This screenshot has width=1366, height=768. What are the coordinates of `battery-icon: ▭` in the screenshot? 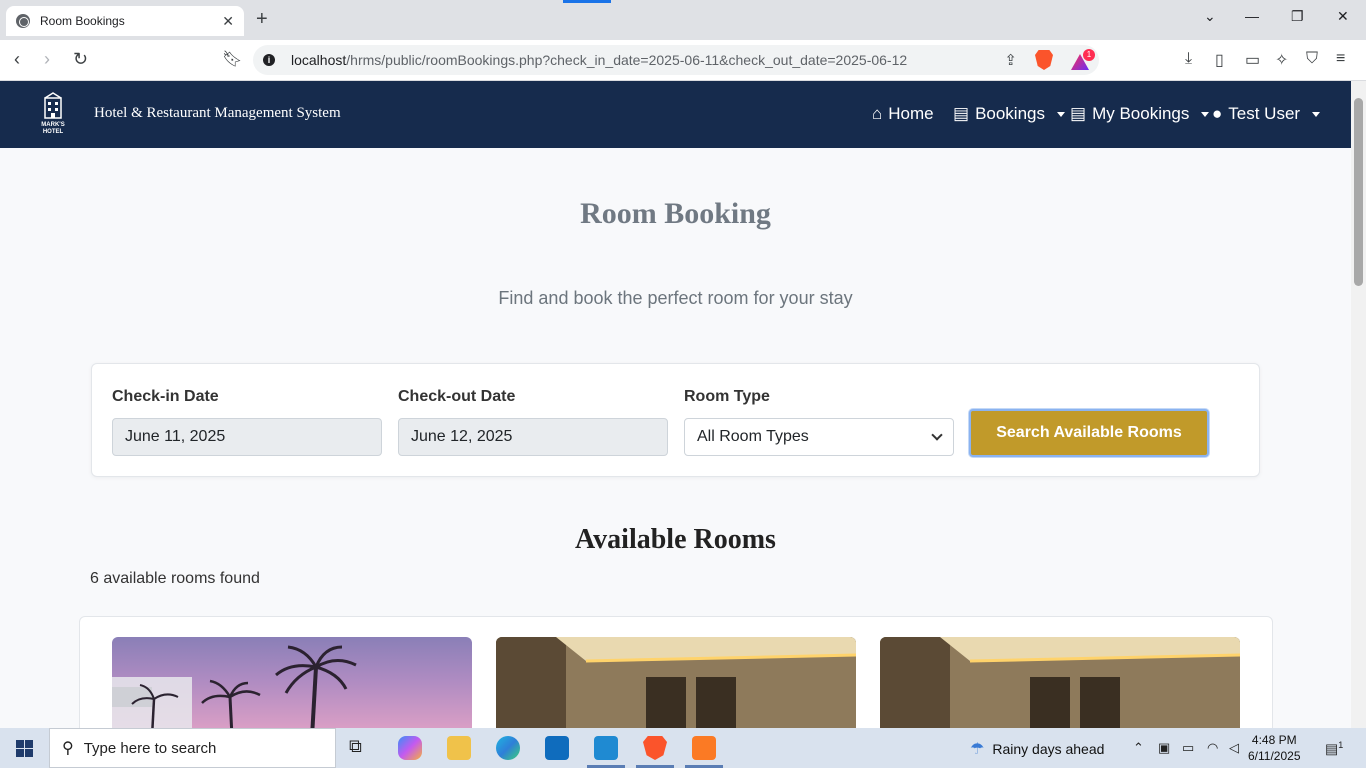 It's located at (1188, 748).